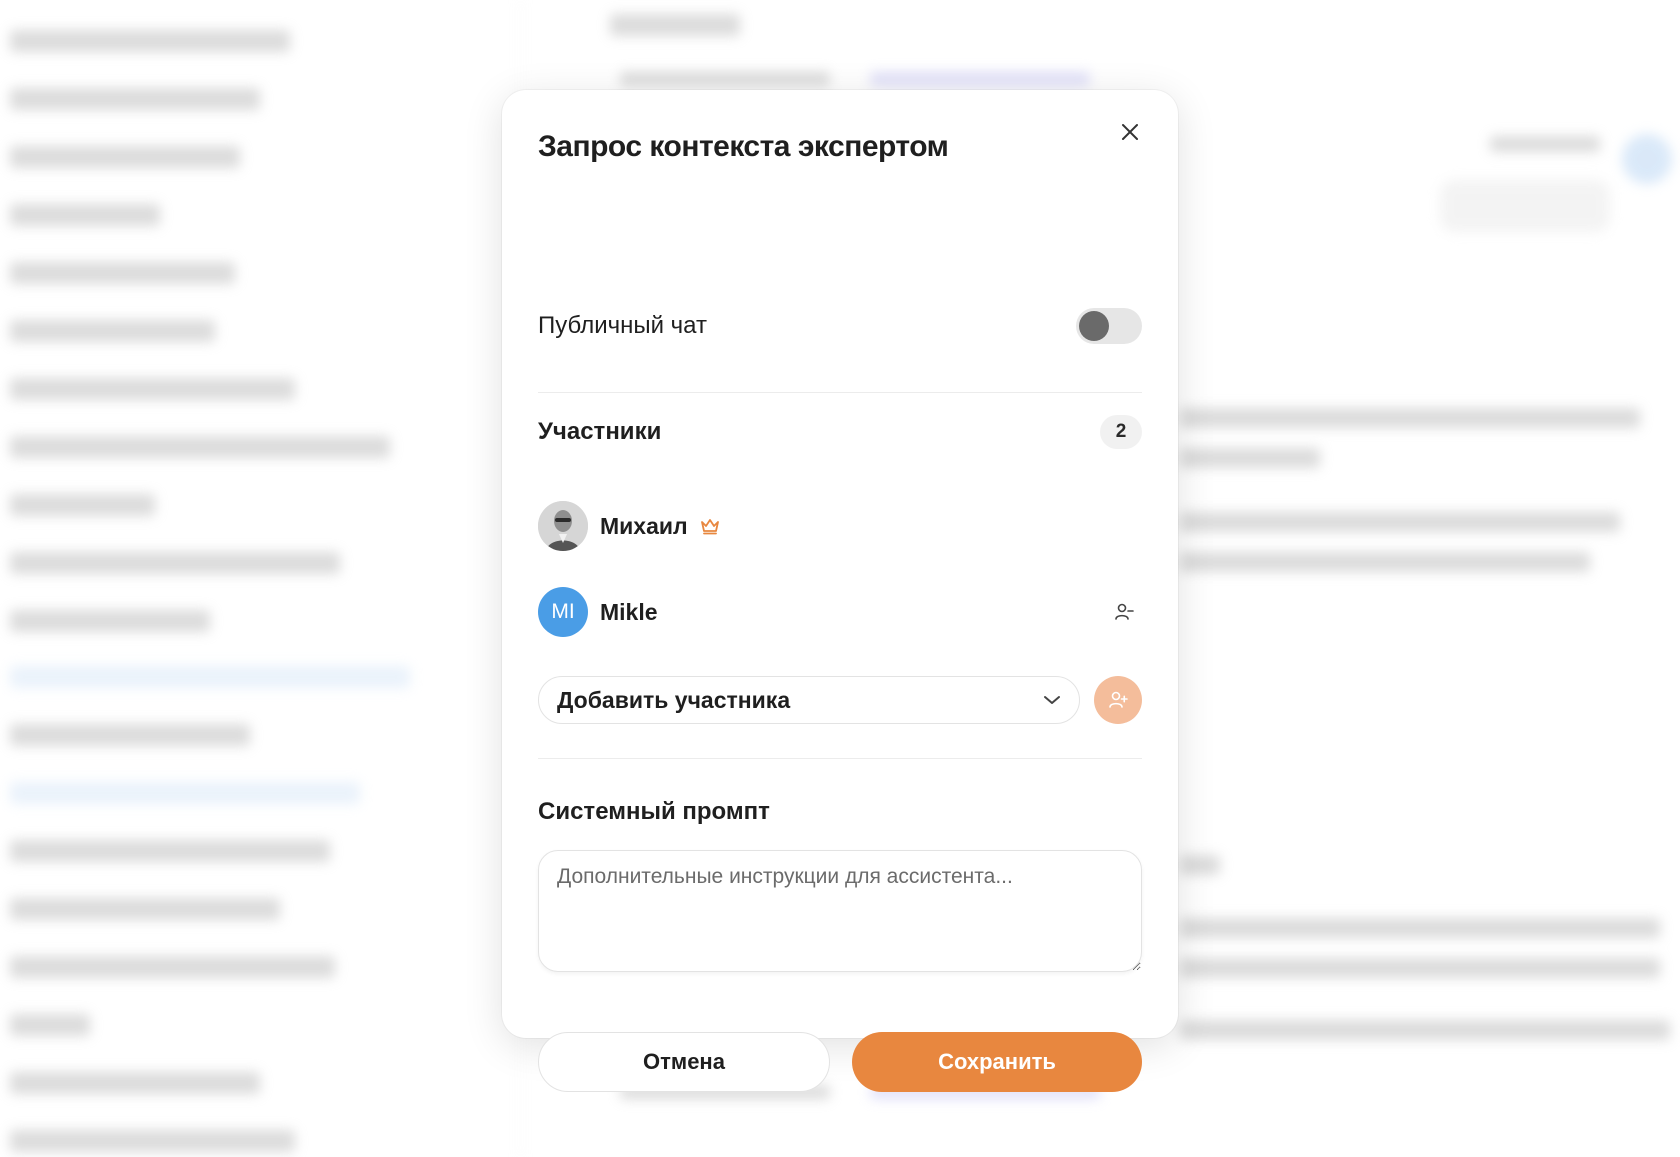  I want to click on user-add-icon, so click(1118, 699).